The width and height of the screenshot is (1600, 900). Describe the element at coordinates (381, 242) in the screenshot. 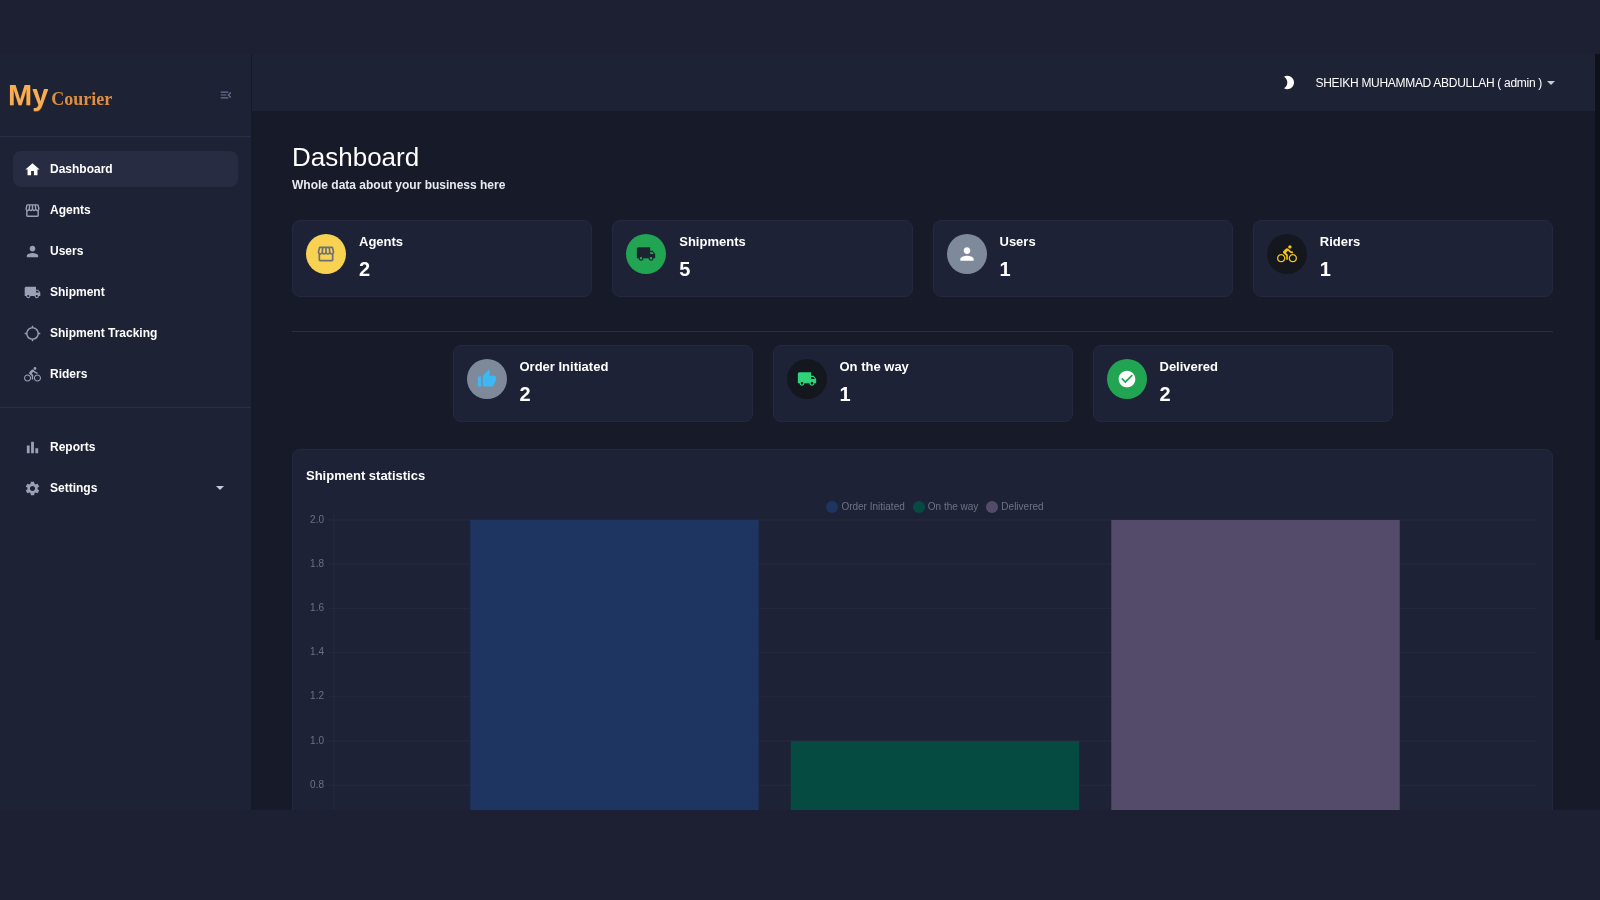

I see `stat-label: Agents` at that location.